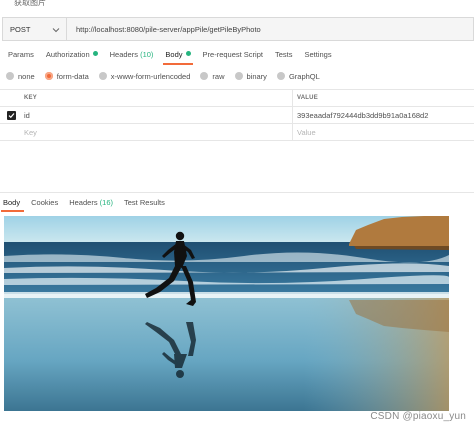 This screenshot has height=430, width=474. I want to click on chevron-down-icon, so click(56, 30).